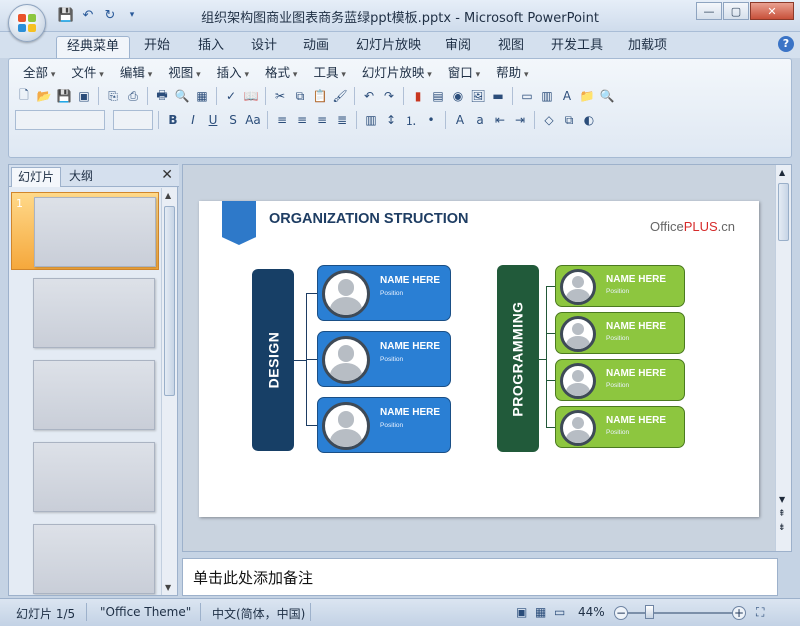 This screenshot has height=626, width=800. I want to click on menu-tools: 工具, so click(329, 73).